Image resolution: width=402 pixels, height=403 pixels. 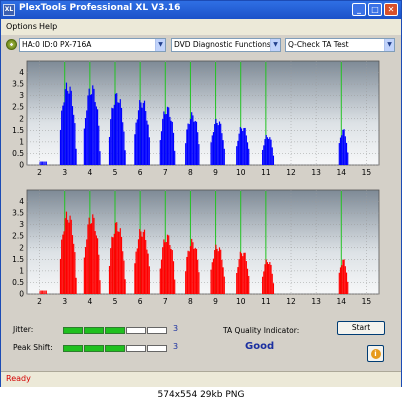 What do you see at coordinates (266, 301) in the screenshot?
I see `x-tick-label: 11` at bounding box center [266, 301].